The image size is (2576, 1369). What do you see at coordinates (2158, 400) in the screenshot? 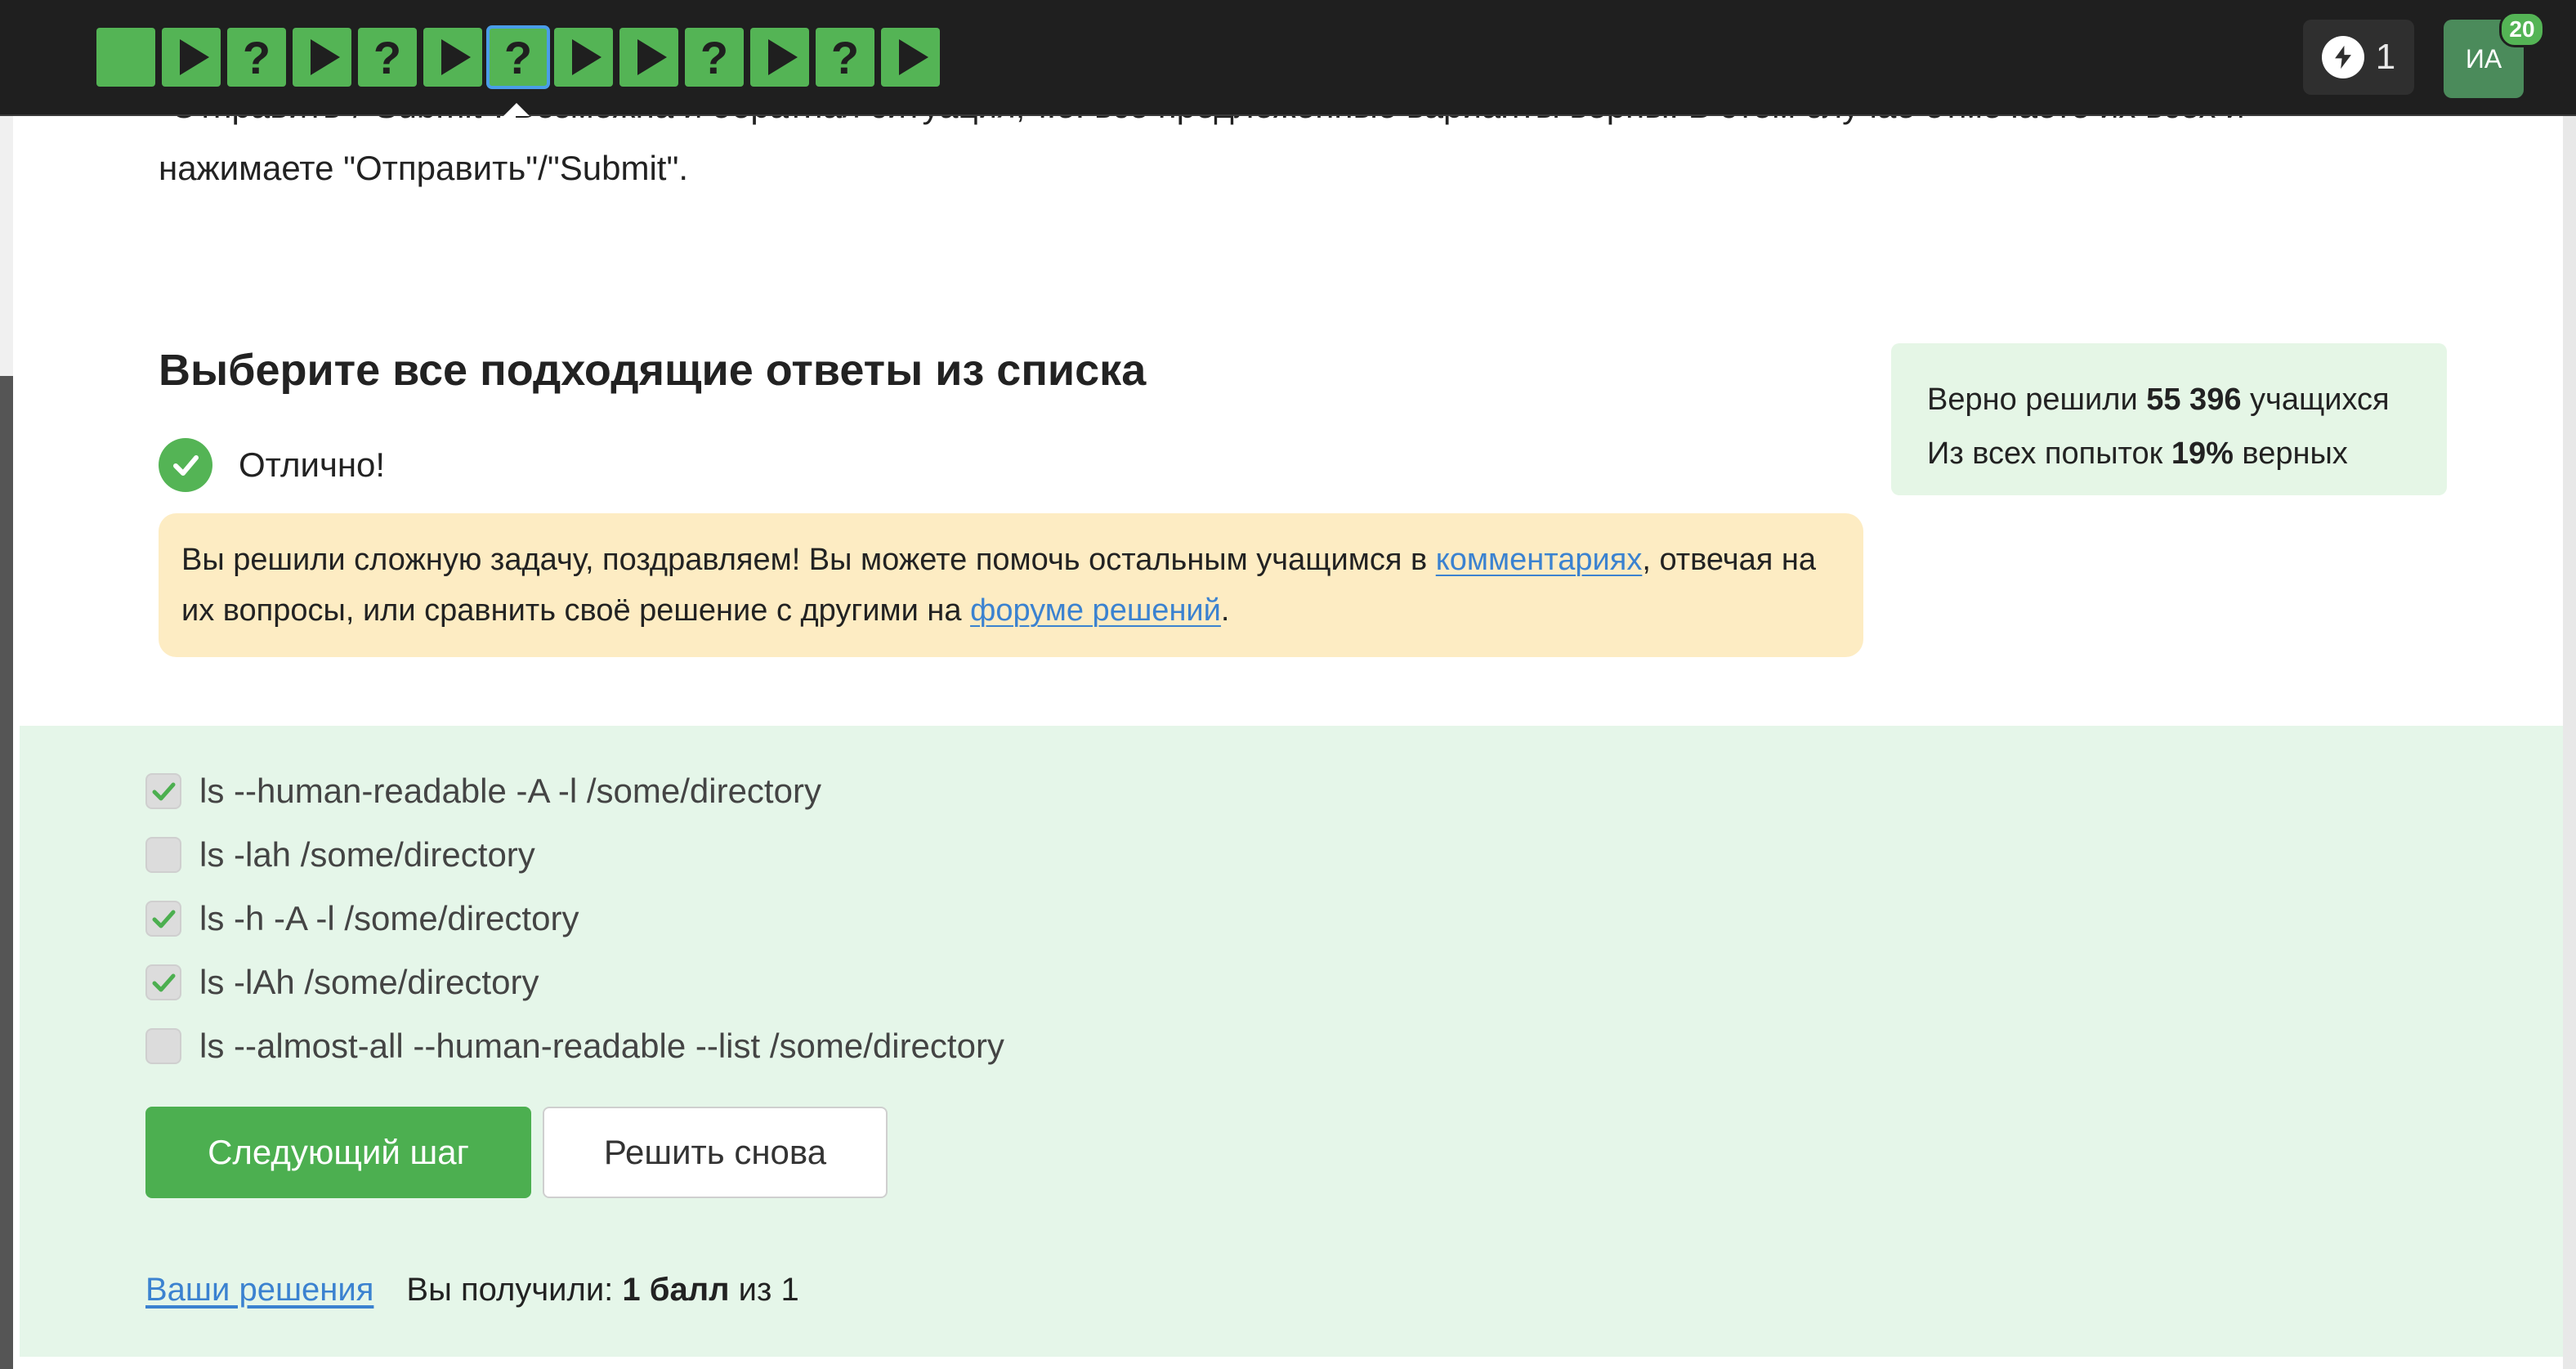
I see `stats-solved: Верно решили 55 396 учащихся` at bounding box center [2158, 400].